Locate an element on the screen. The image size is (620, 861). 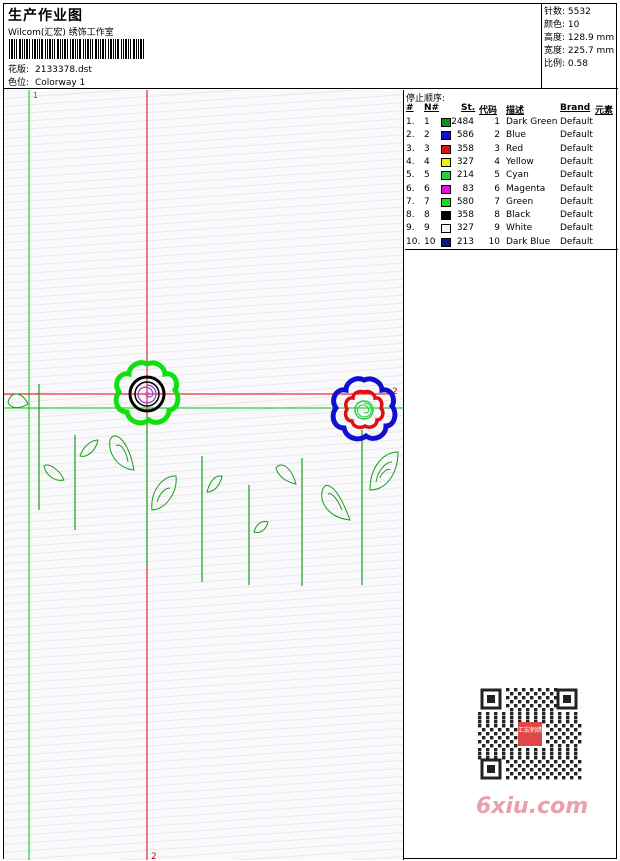
row-desc: White is located at coordinates (519, 228).